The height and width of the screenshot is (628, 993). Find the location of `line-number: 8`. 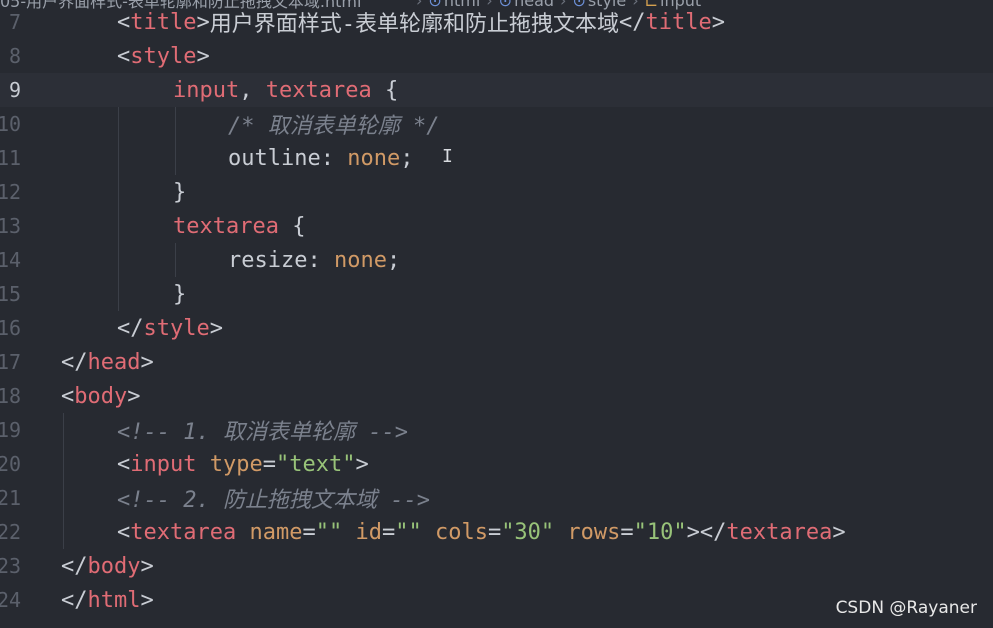

line-number: 8 is located at coordinates (14, 56).